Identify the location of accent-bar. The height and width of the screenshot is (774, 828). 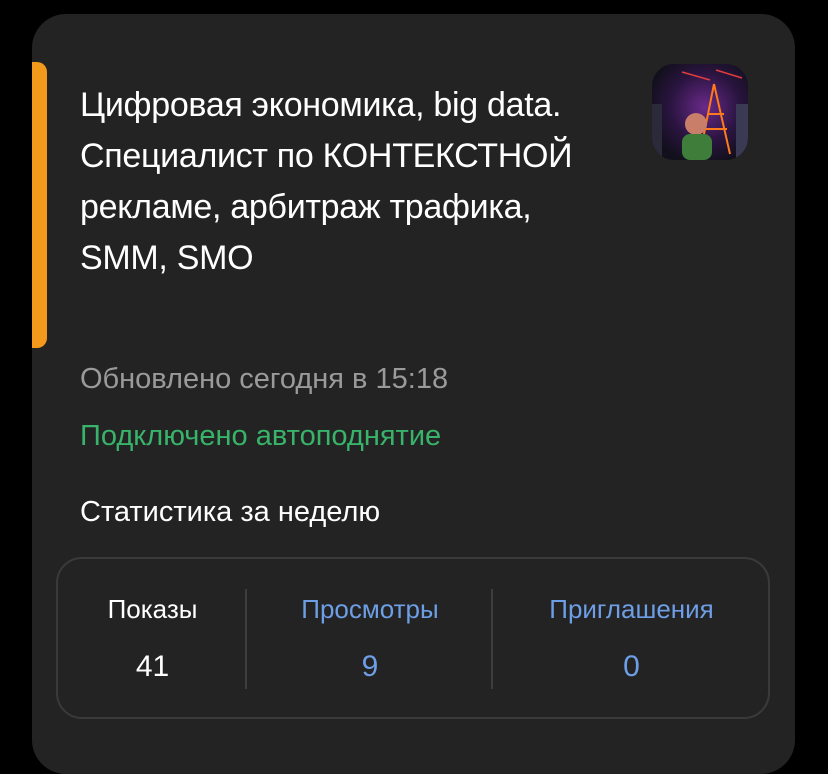
(39, 205).